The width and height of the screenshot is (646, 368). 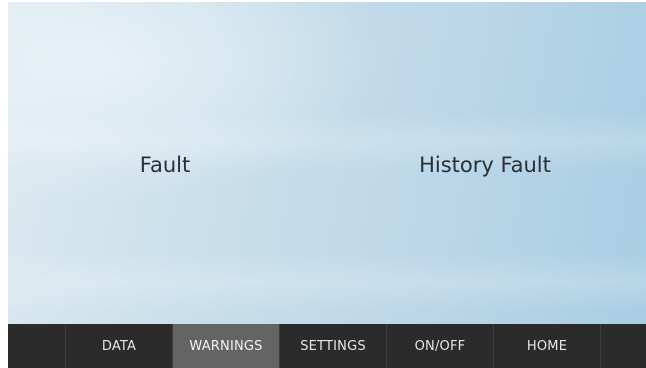 I want to click on nav-tab-data: DATA, so click(x=119, y=346).